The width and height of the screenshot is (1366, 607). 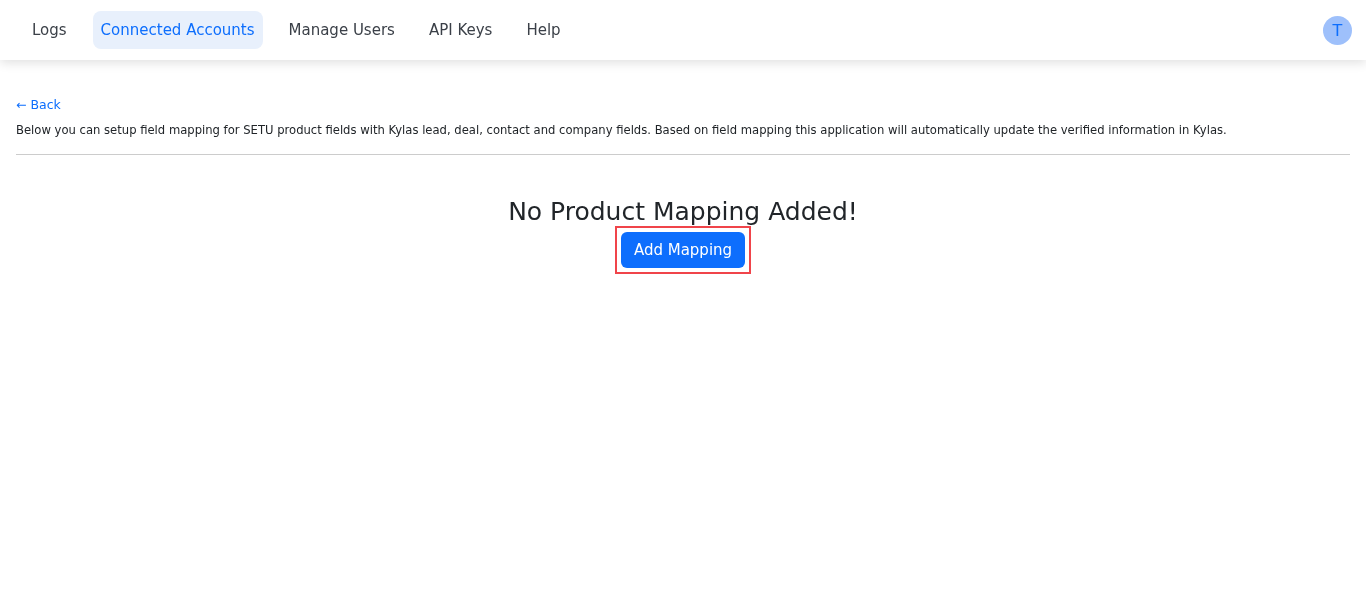 I want to click on add-mapping-button: Add Mapping, so click(x=683, y=250).